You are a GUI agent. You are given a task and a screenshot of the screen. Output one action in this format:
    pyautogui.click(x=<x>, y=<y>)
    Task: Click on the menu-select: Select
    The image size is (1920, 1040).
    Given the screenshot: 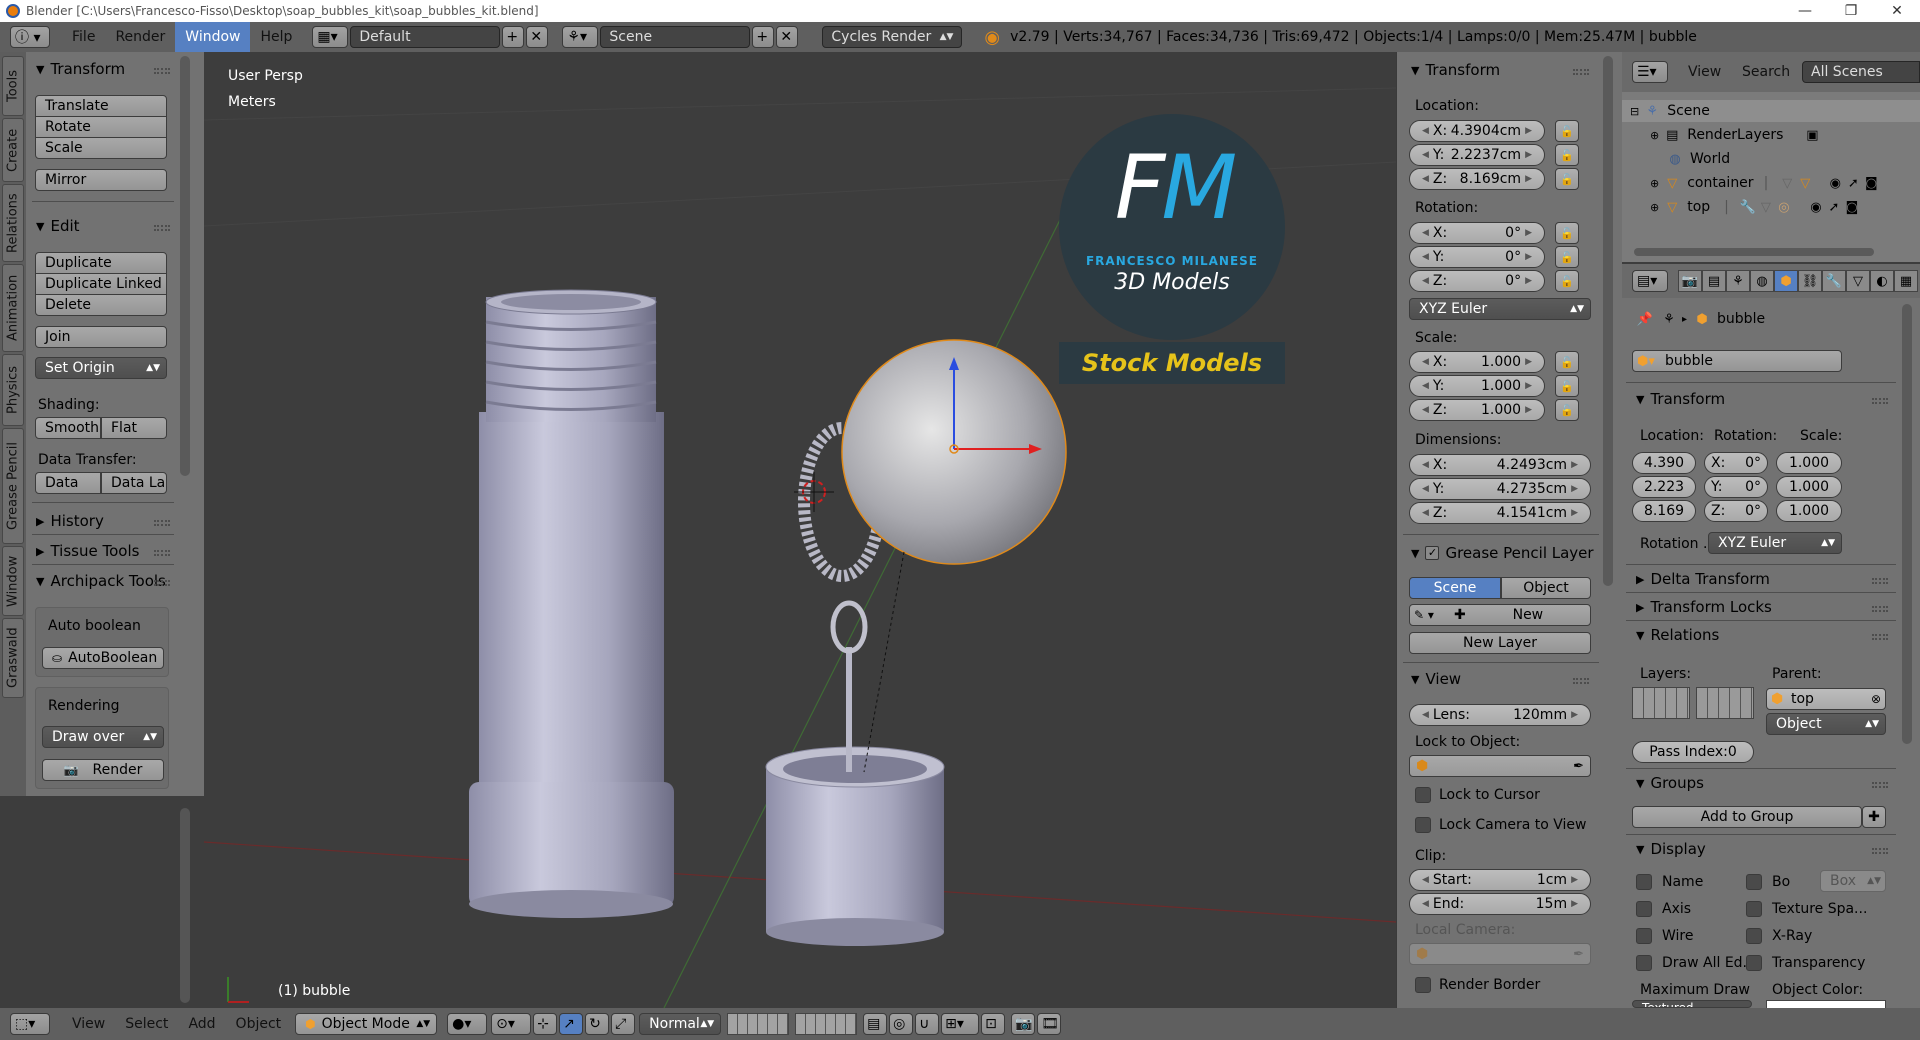 What is the action you would take?
    pyautogui.click(x=146, y=1024)
    